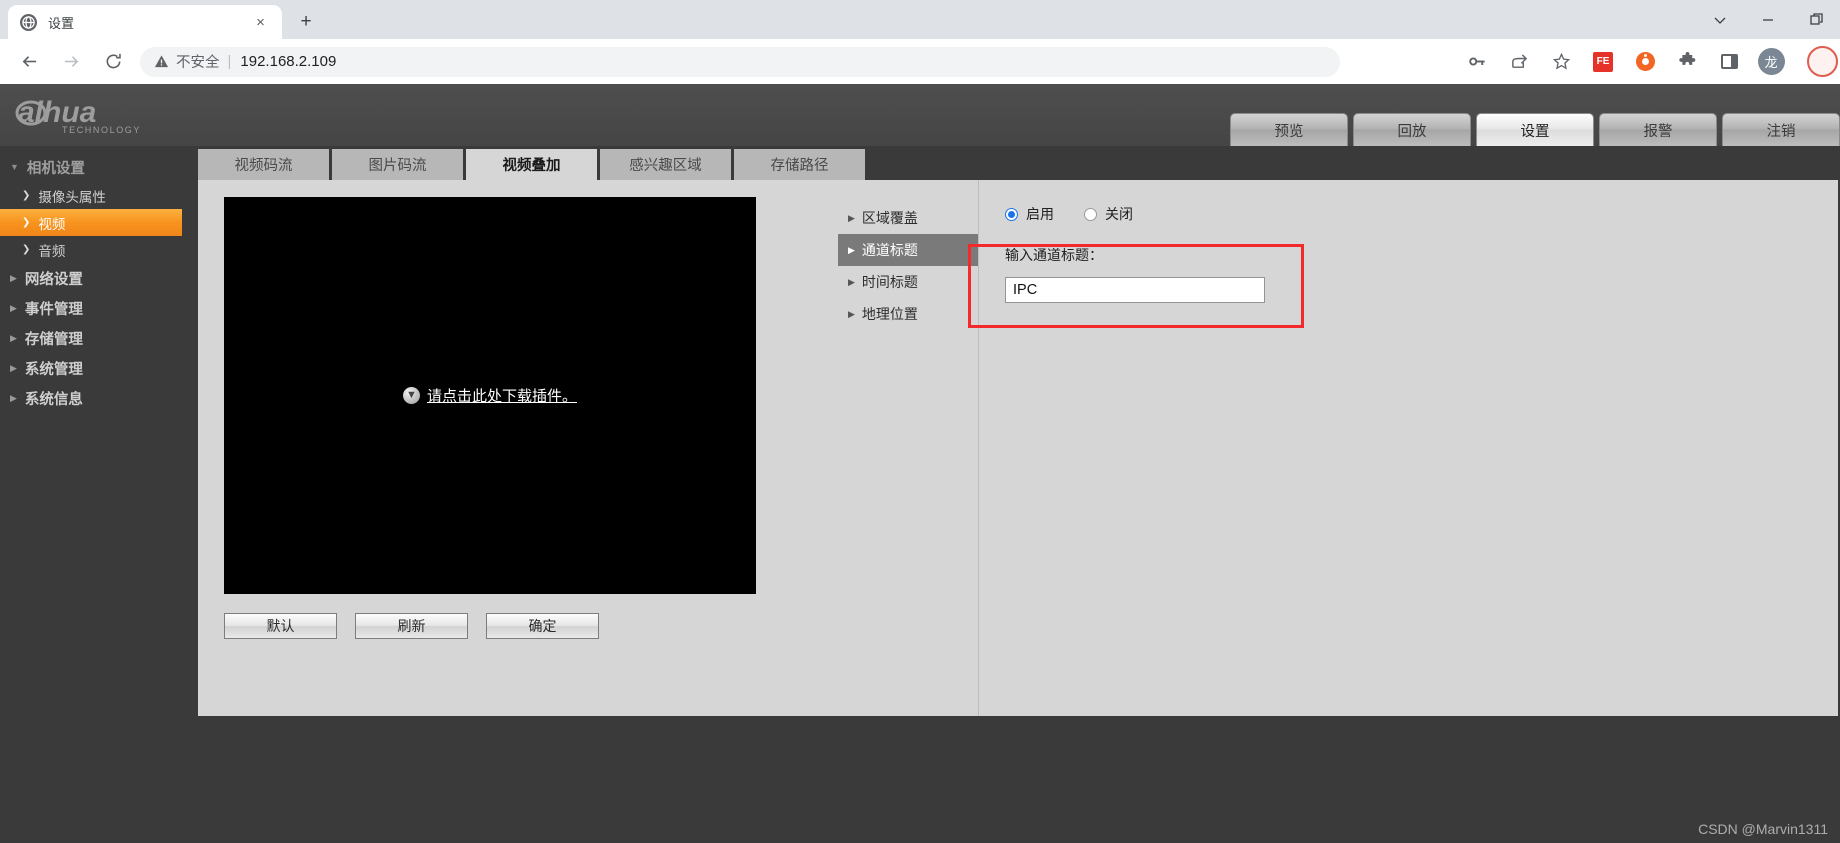 The height and width of the screenshot is (843, 1840). What do you see at coordinates (91, 308) in the screenshot?
I see `sidebar-item-event-management: ▶ 事件管理` at bounding box center [91, 308].